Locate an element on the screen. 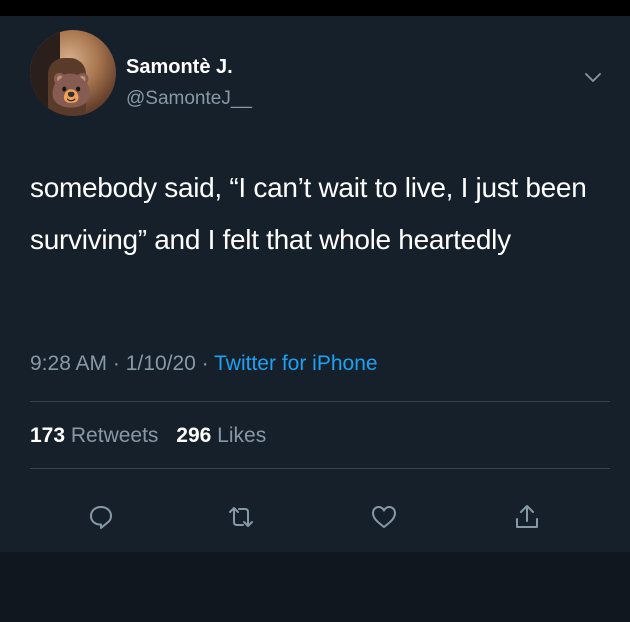 The image size is (630, 622). retweet-icon is located at coordinates (241, 517).